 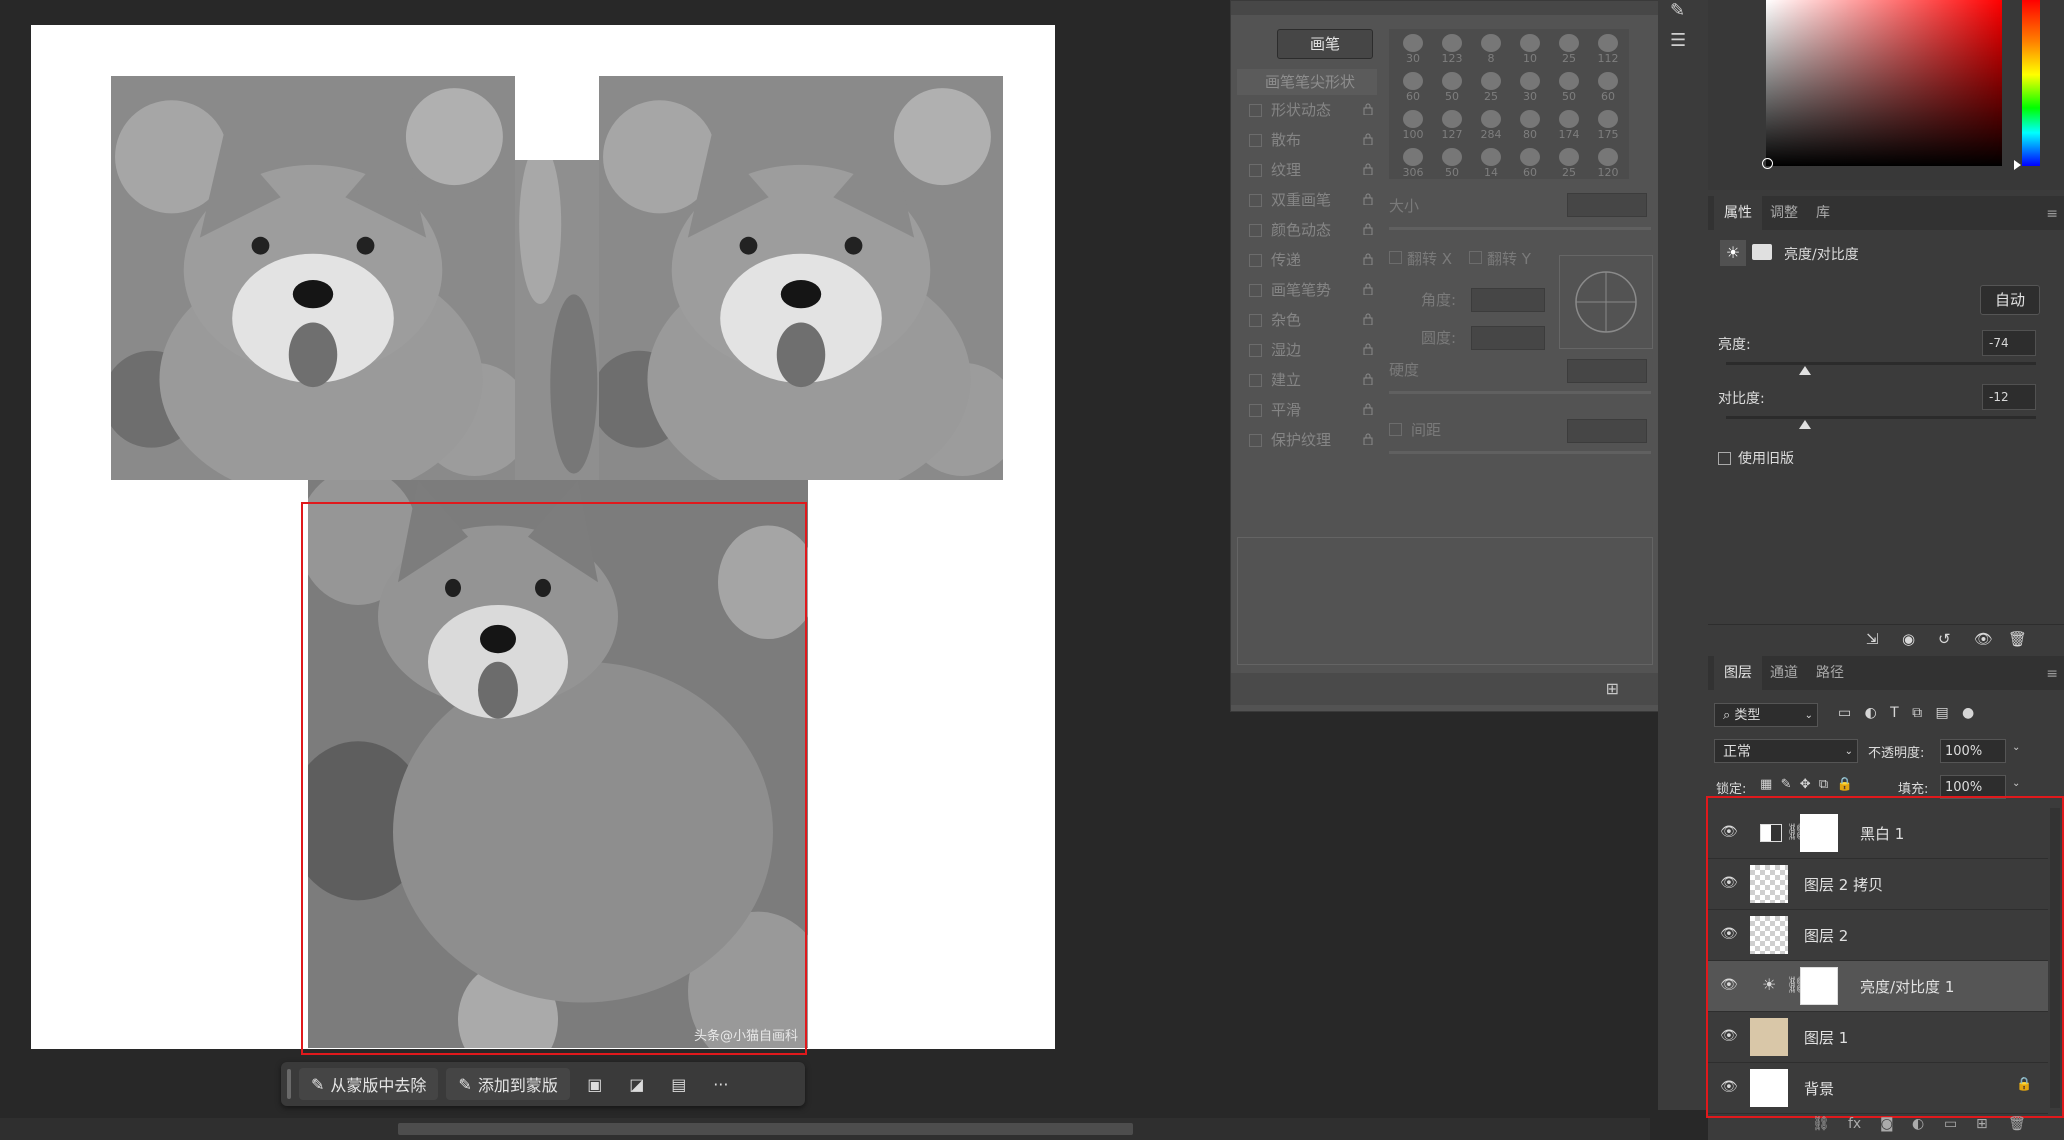 I want to click on brush-tip-preset: 123, so click(x=1452, y=49).